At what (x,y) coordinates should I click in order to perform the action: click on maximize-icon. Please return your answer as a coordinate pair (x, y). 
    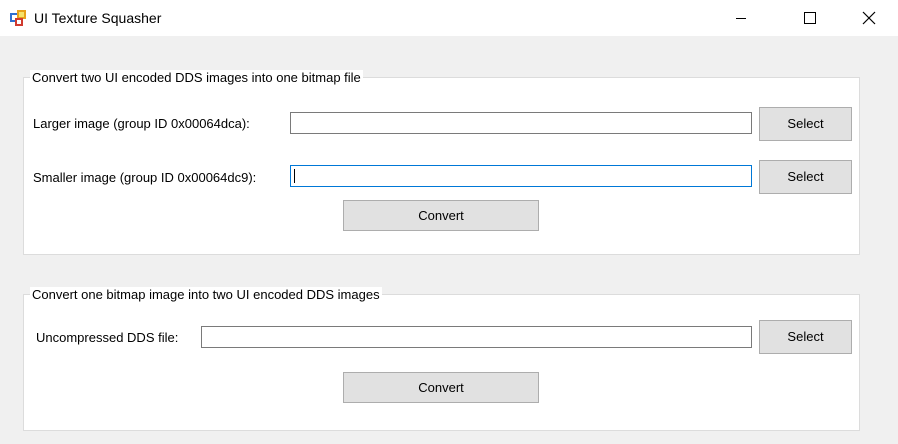
    Looking at the image, I should click on (810, 18).